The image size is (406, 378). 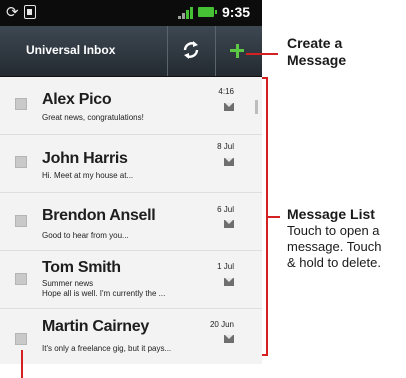 I want to click on scrollbar, so click(x=256, y=107).